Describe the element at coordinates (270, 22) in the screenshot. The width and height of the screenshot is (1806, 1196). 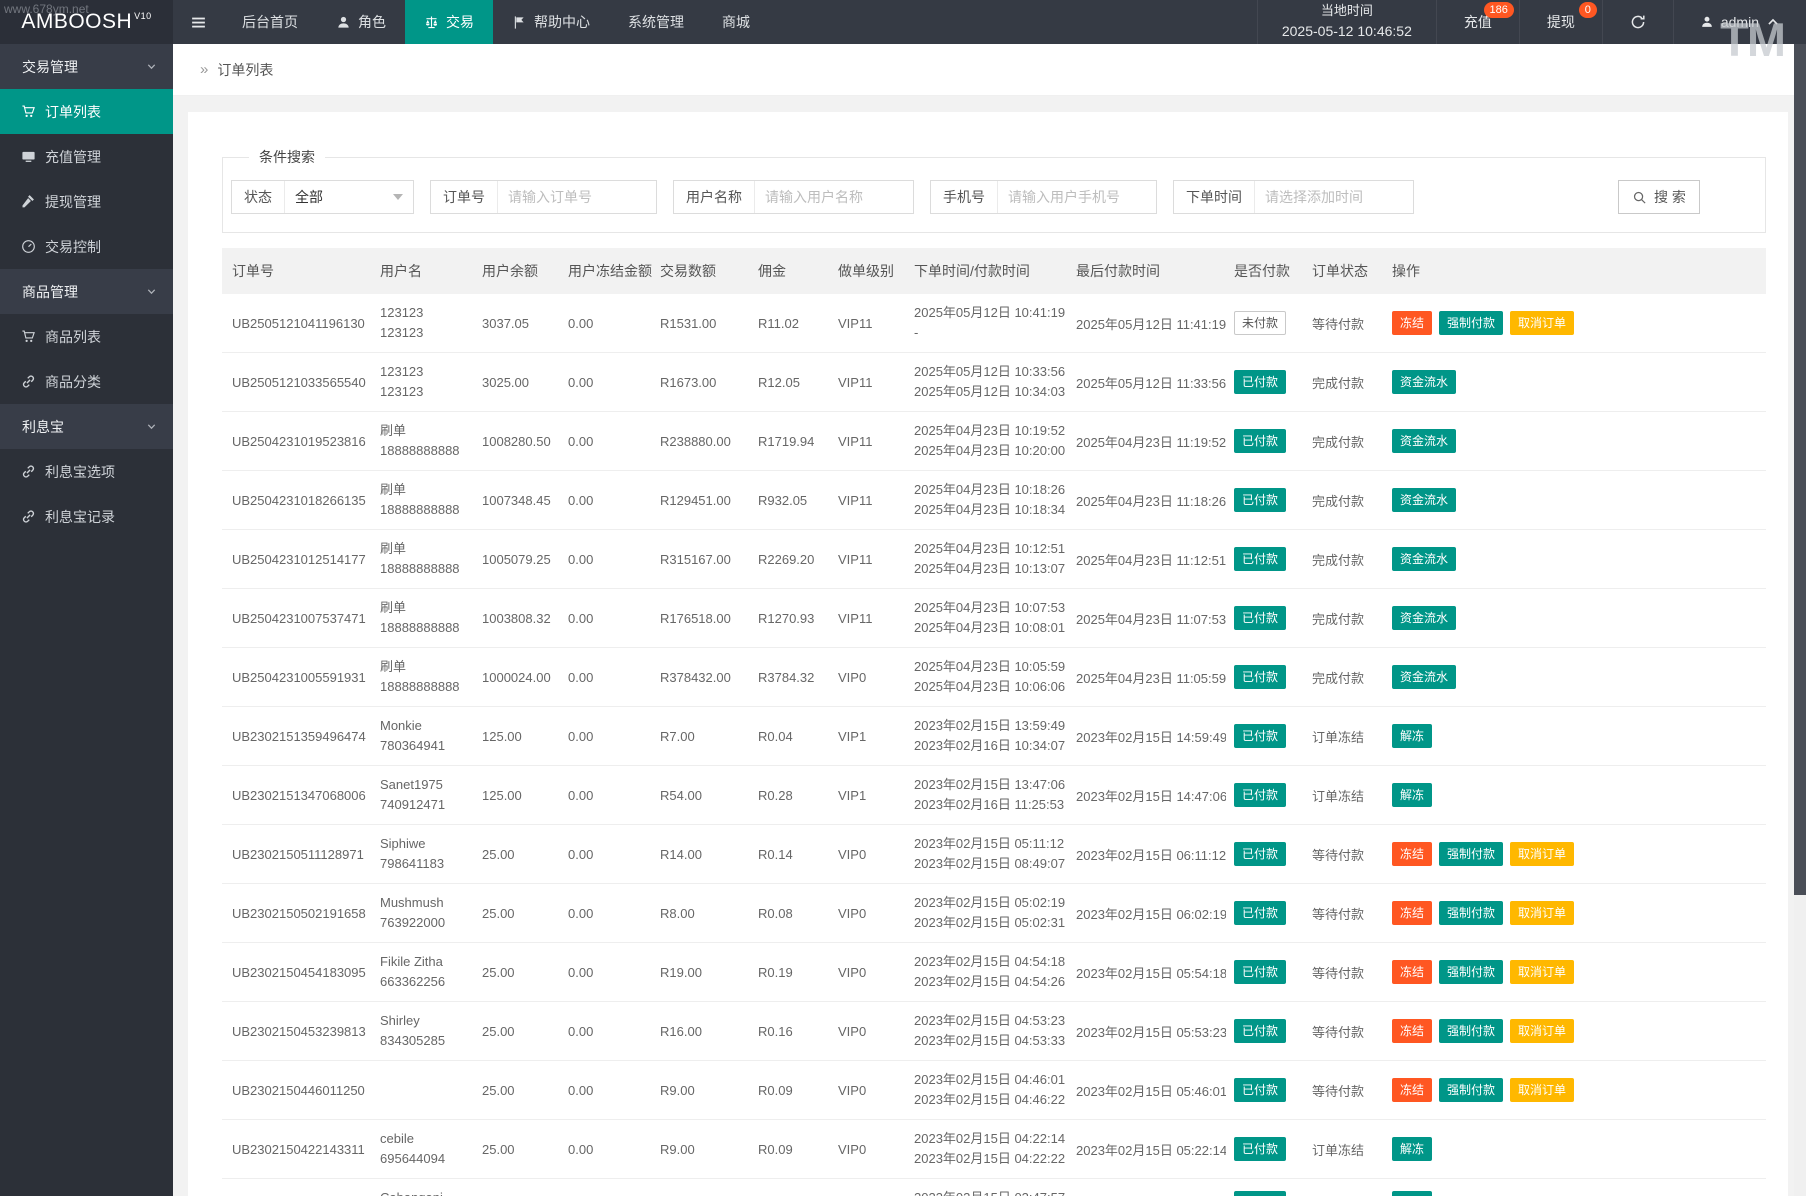
I see `top-nav-item: 后台首页` at that location.